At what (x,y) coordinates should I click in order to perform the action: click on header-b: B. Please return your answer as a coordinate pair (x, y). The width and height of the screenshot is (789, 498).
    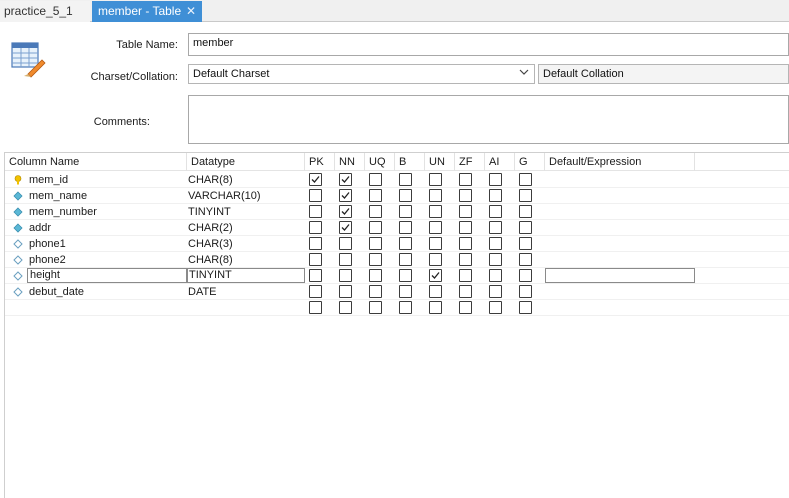
    Looking at the image, I should click on (410, 162).